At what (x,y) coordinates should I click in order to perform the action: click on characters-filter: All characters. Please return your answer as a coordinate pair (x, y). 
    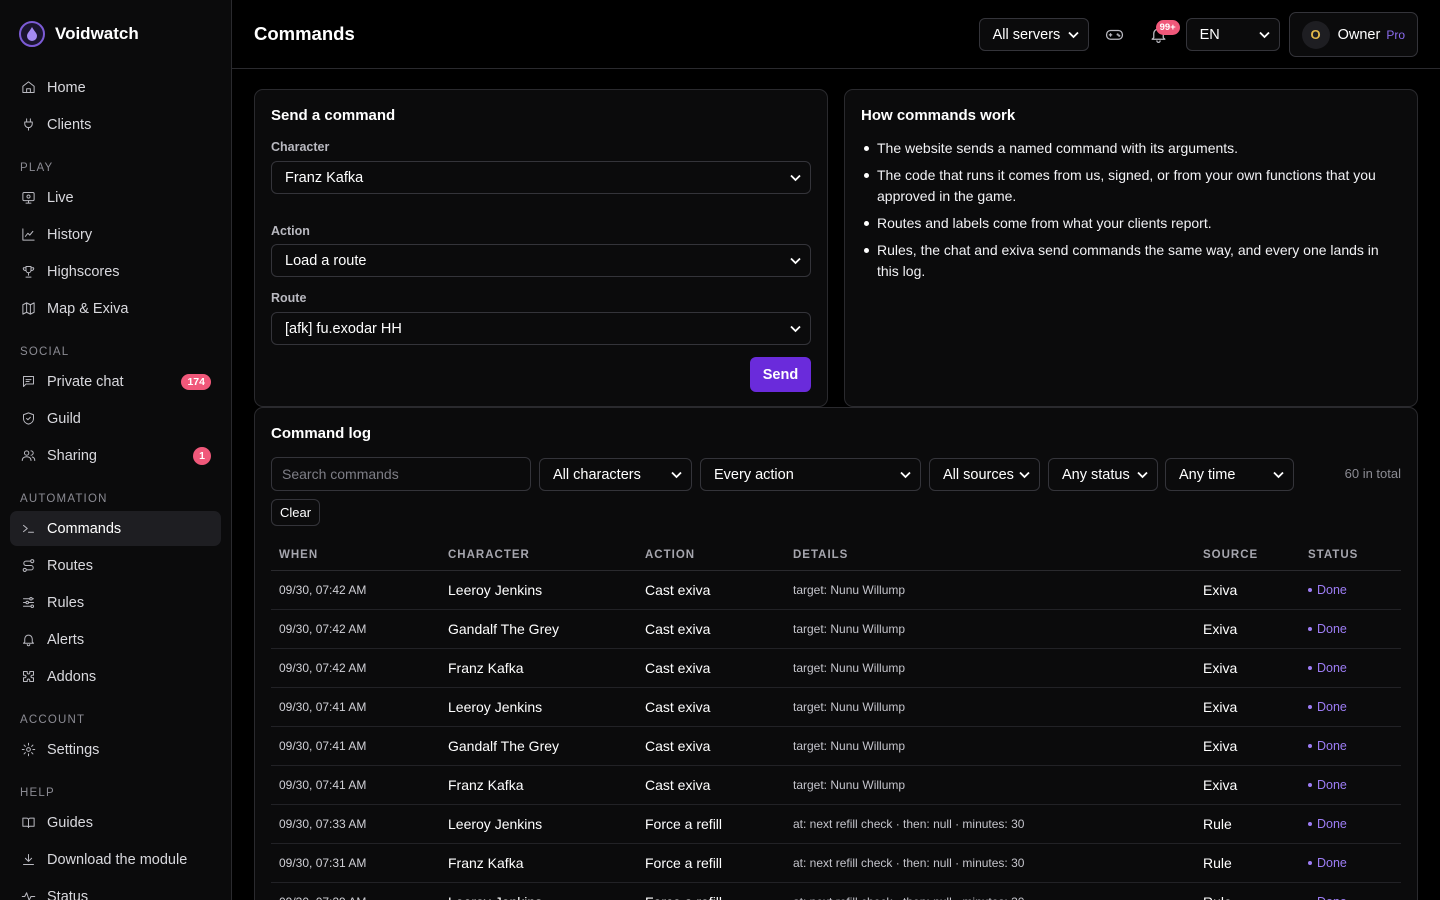
    Looking at the image, I should click on (615, 474).